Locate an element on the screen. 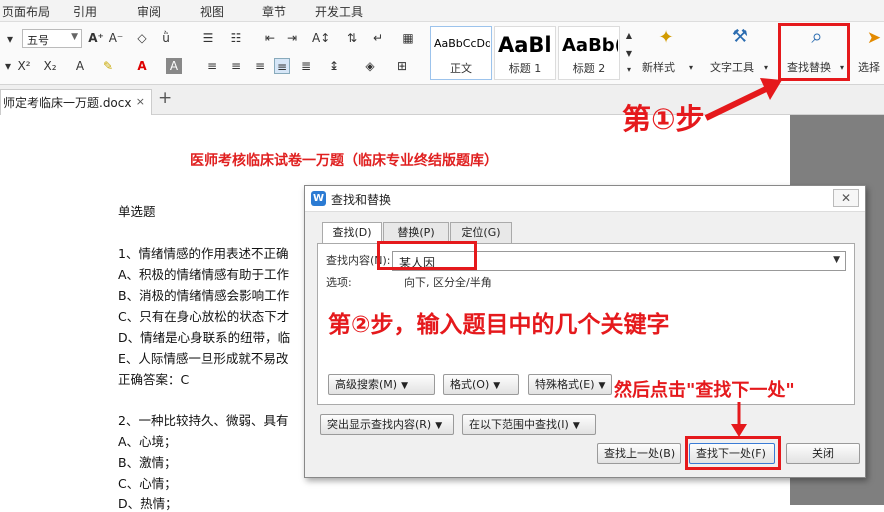  document-tab-name: 师定考临床一万题.docx is located at coordinates (67, 103).